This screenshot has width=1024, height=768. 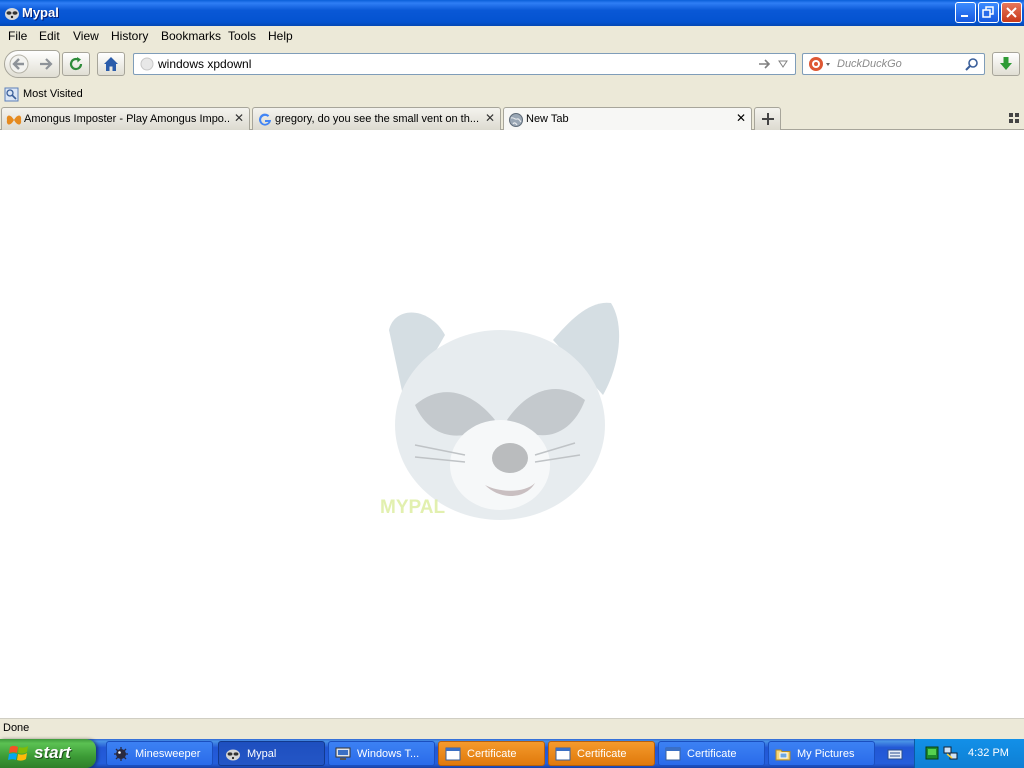 I want to click on menu-bookmarks: Bookmarks, so click(x=191, y=36).